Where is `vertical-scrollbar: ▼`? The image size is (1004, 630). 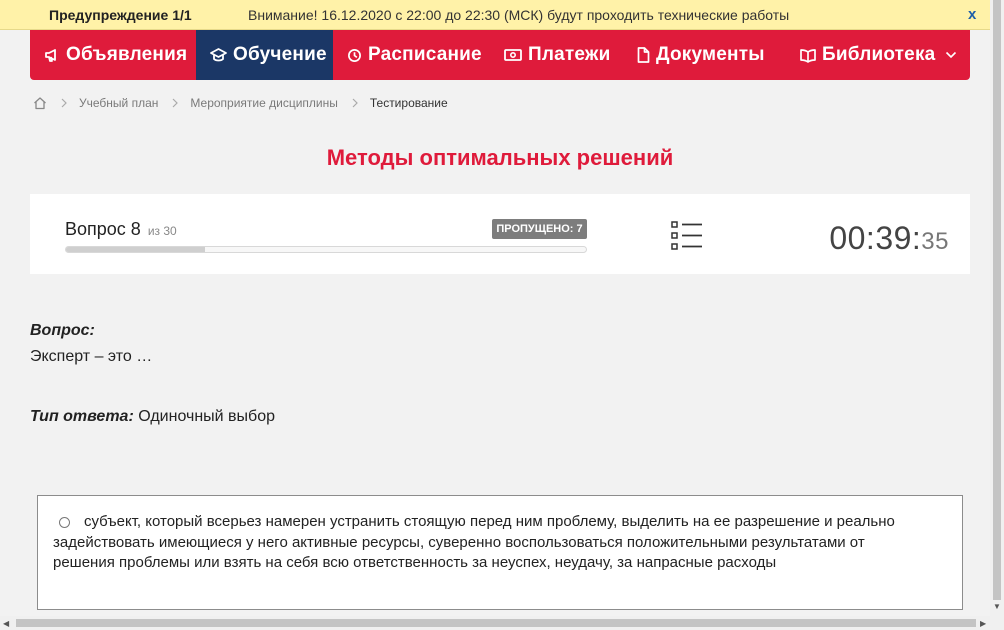
vertical-scrollbar: ▼ is located at coordinates (997, 308).